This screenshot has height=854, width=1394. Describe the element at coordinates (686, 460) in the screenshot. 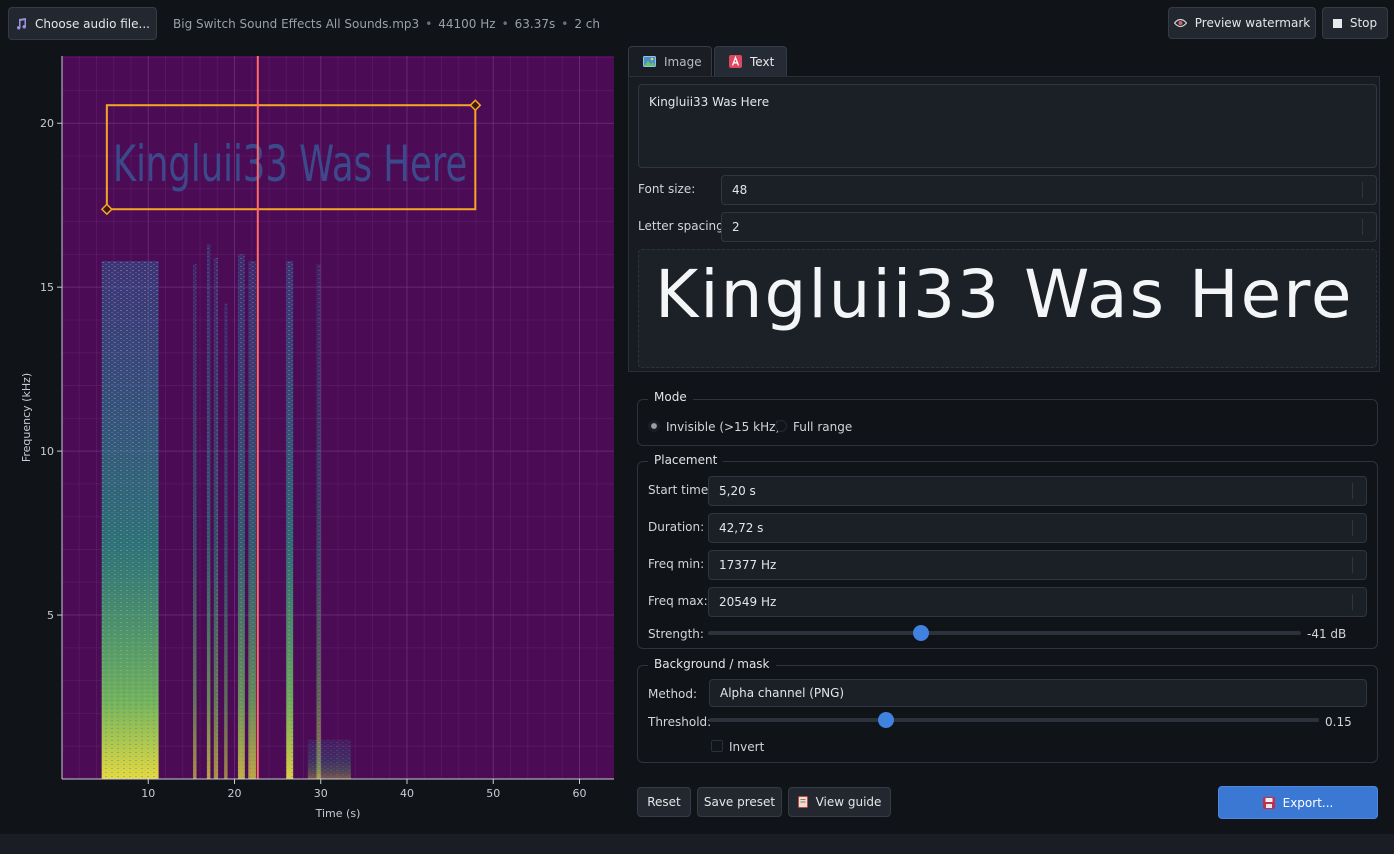

I see `placement-group-title: Placement` at that location.